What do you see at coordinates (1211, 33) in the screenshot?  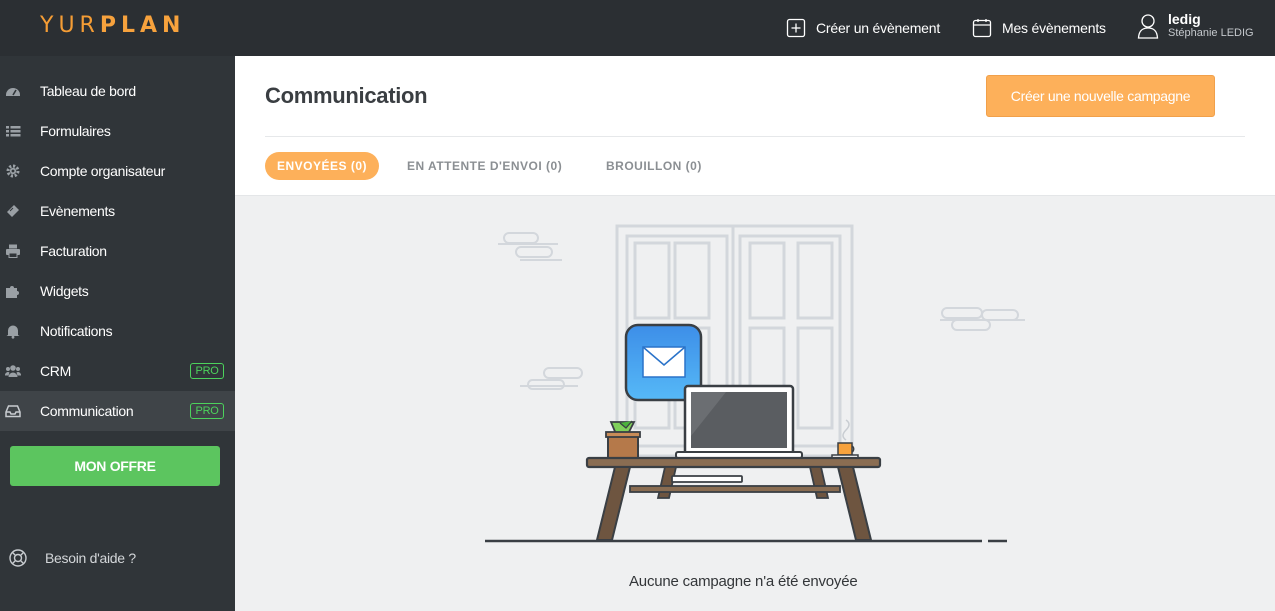 I see `user-fullname: Stéphanie LEDIG` at bounding box center [1211, 33].